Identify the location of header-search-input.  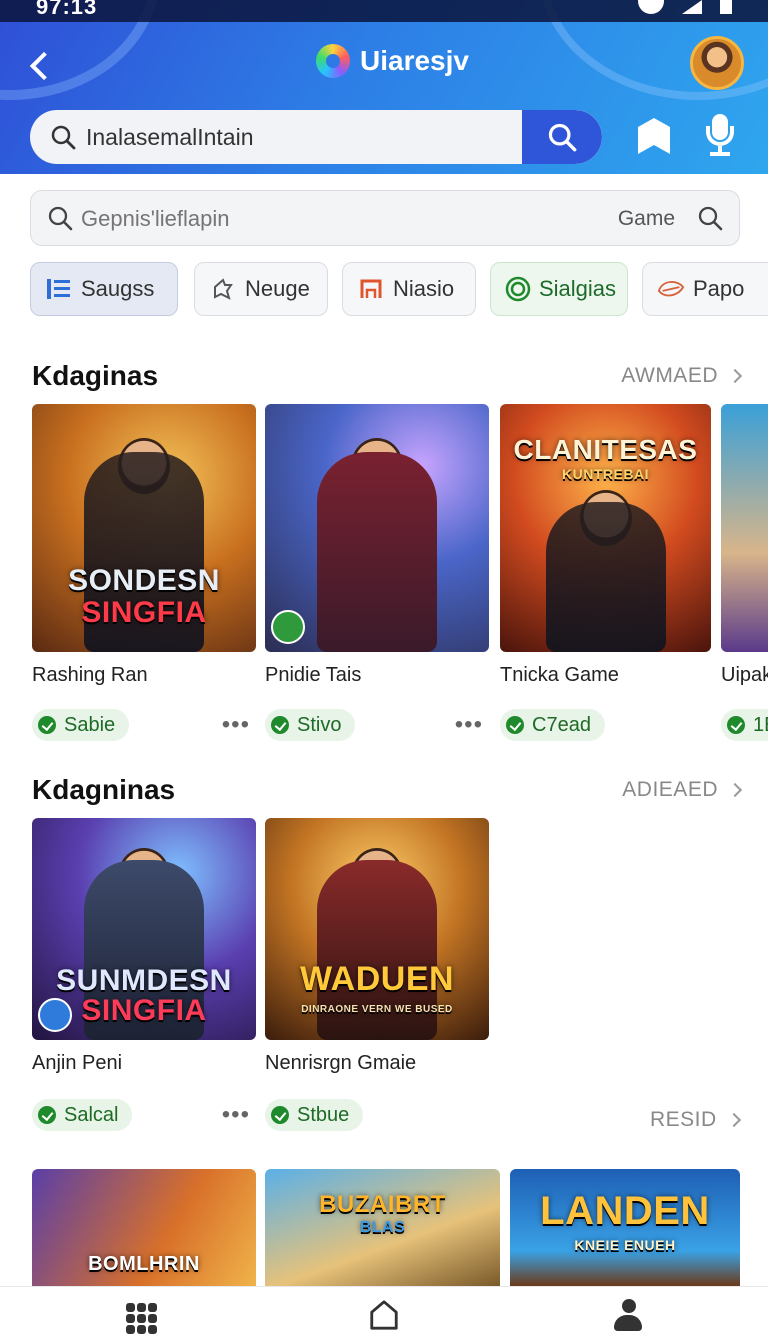
(306, 137).